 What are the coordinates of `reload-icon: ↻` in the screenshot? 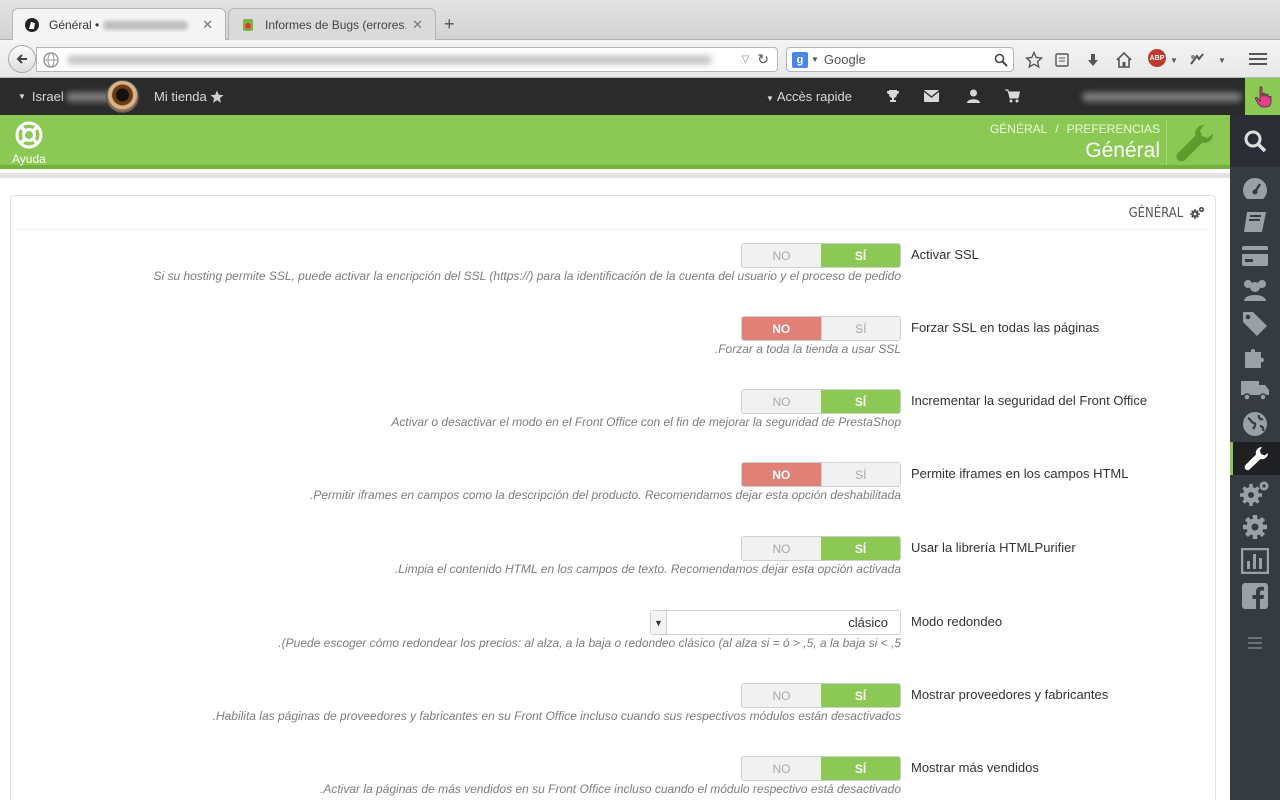 It's located at (763, 59).